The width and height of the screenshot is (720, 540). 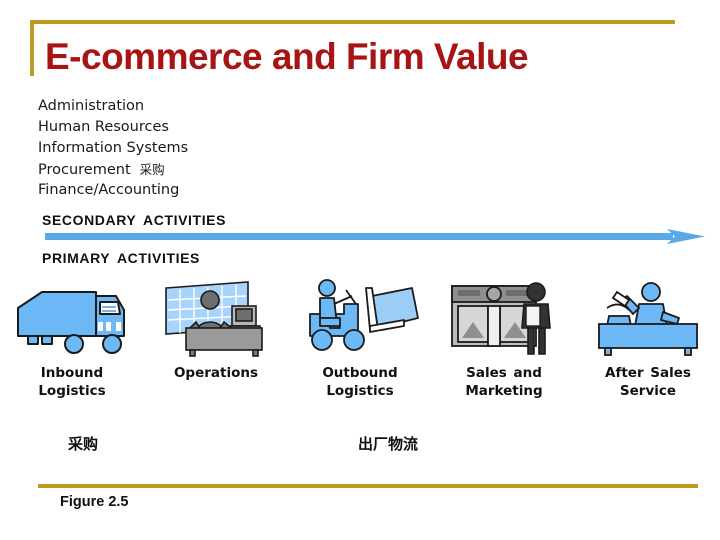 What do you see at coordinates (198, 106) in the screenshot?
I see `list-item: Administration` at bounding box center [198, 106].